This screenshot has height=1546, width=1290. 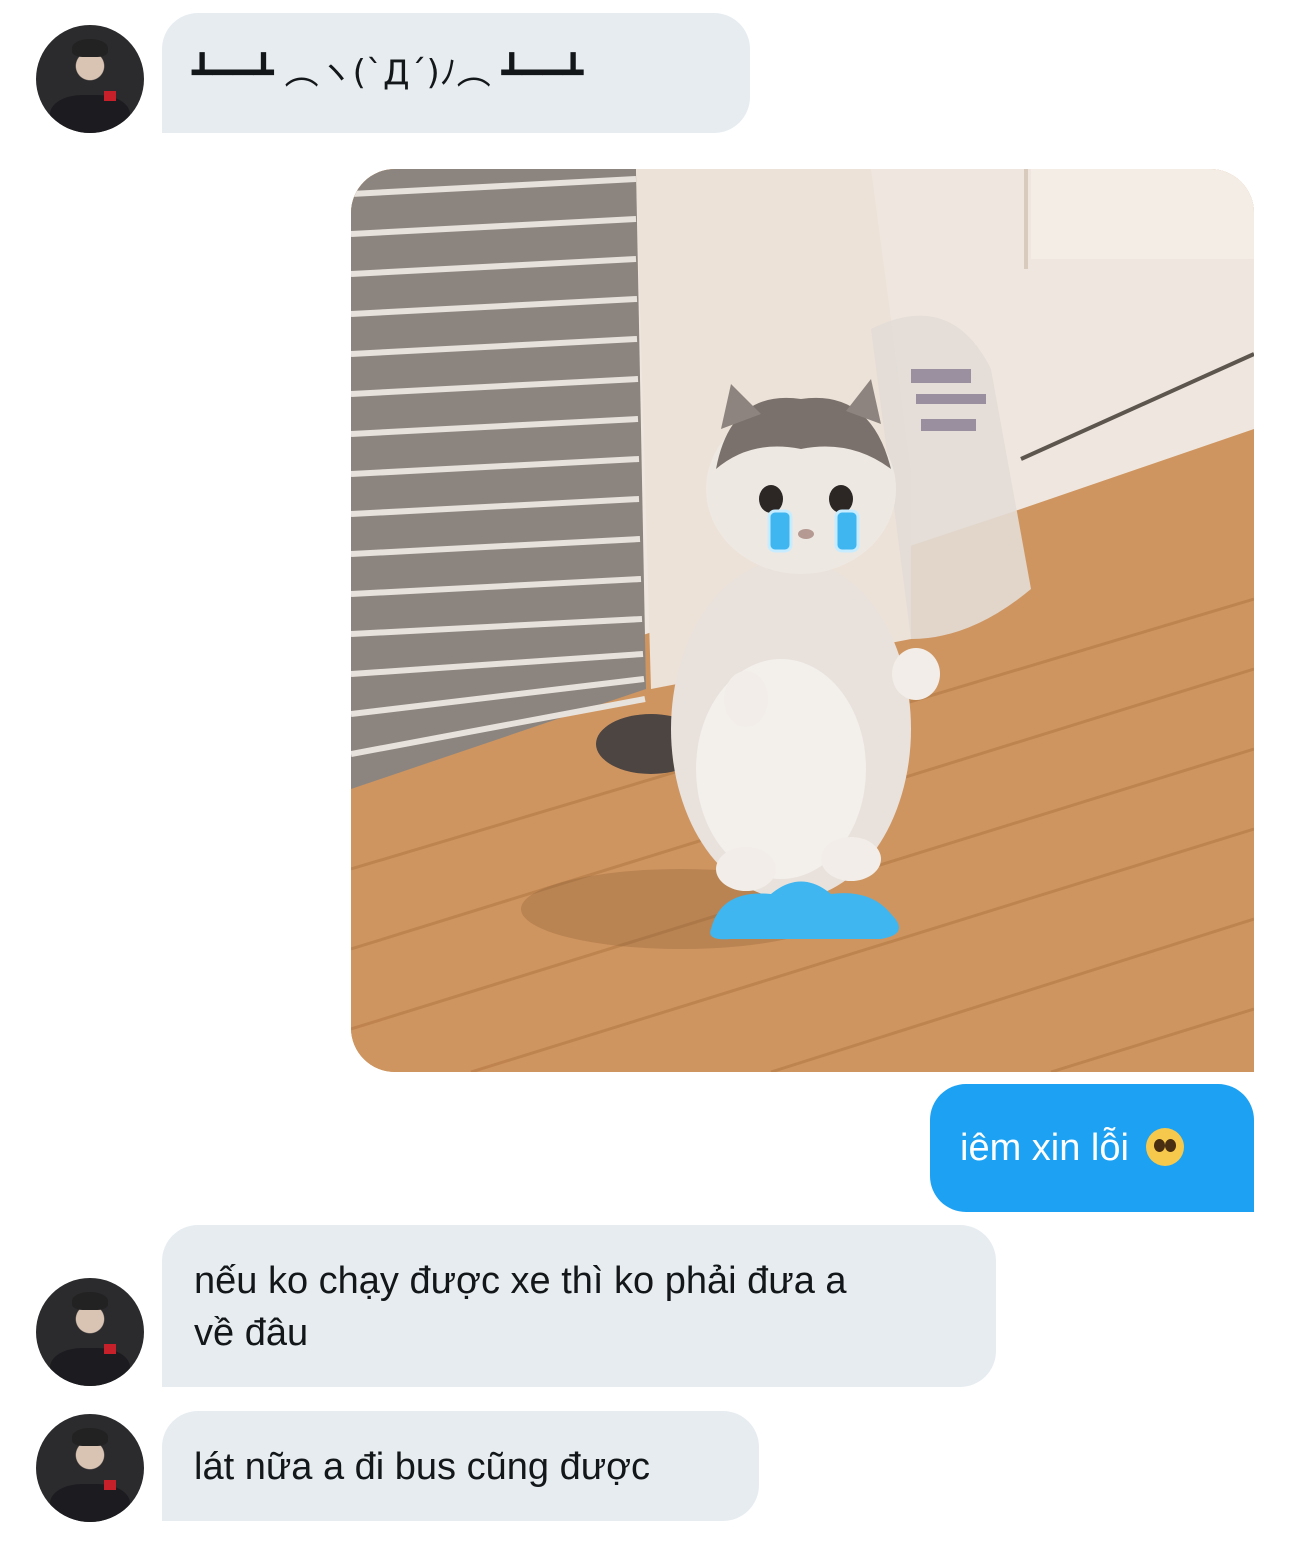 I want to click on message-bubble-incoming: lát nữa a đi bus cũng được, so click(x=460, y=1466).